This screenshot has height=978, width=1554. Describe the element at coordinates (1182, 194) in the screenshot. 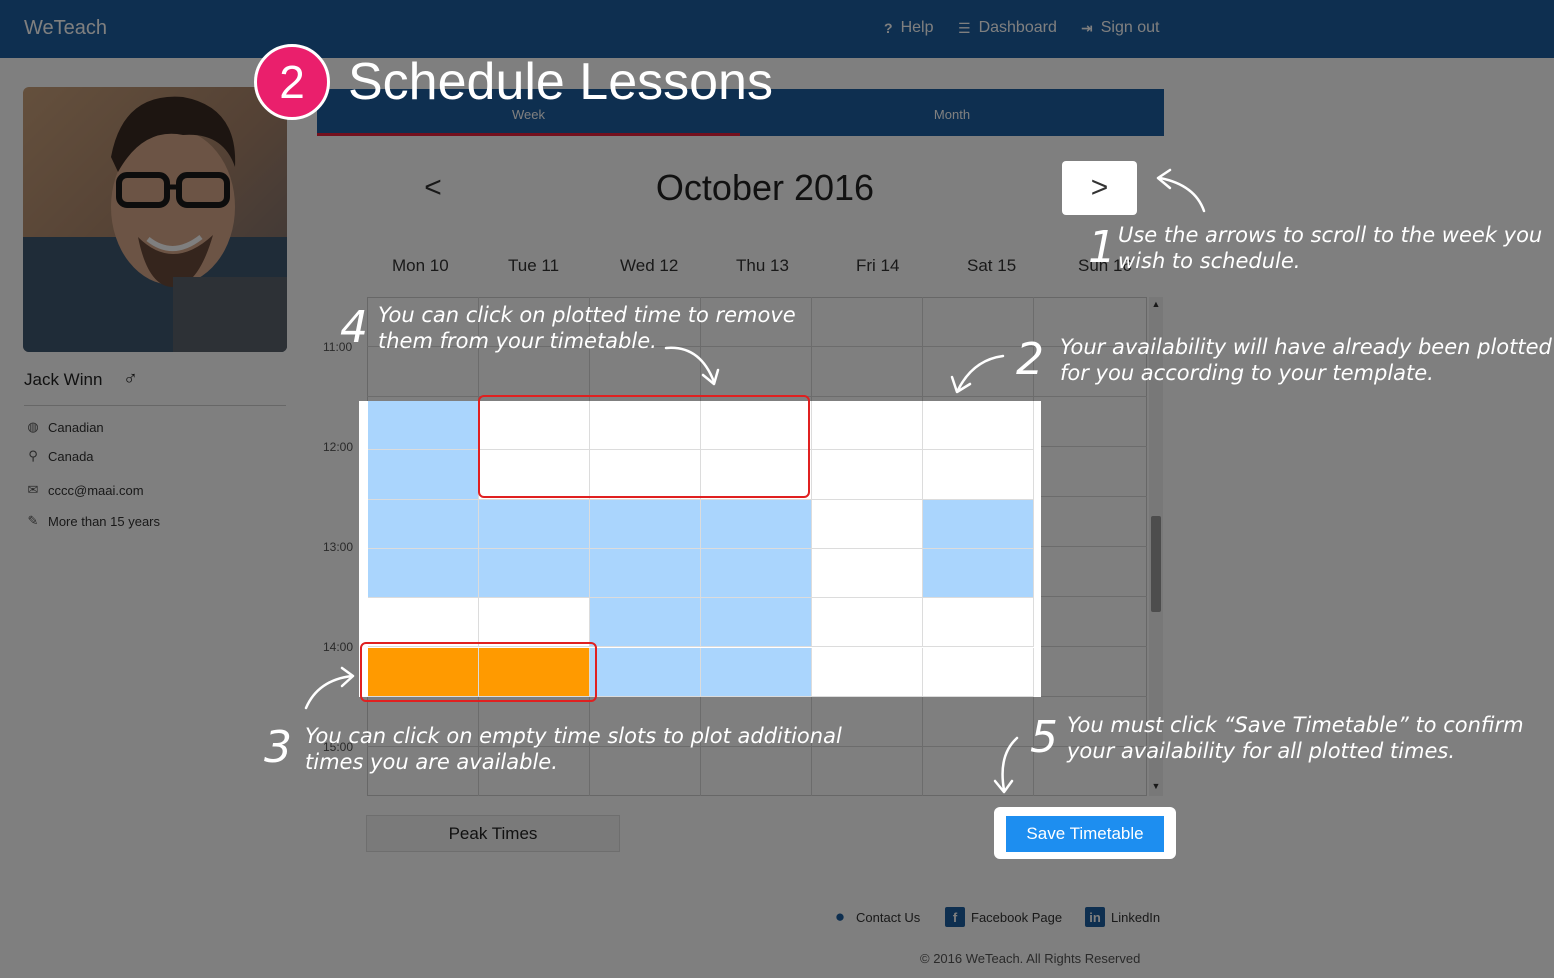

I see `arrow-1-icon` at that location.